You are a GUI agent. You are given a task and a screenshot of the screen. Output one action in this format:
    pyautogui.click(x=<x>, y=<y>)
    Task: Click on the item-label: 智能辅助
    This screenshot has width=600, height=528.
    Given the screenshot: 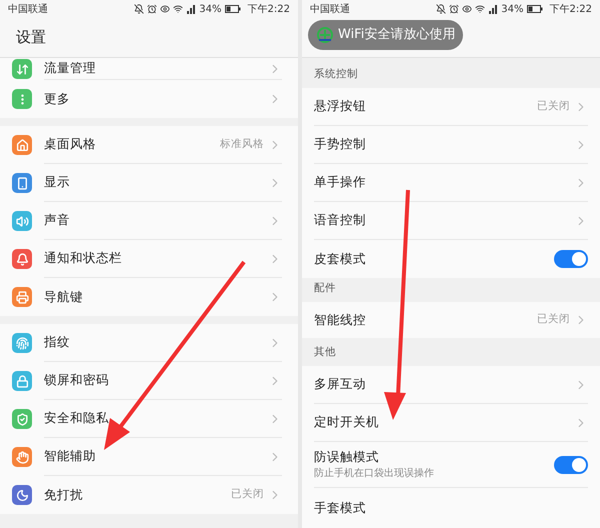 What is the action you would take?
    pyautogui.click(x=70, y=456)
    